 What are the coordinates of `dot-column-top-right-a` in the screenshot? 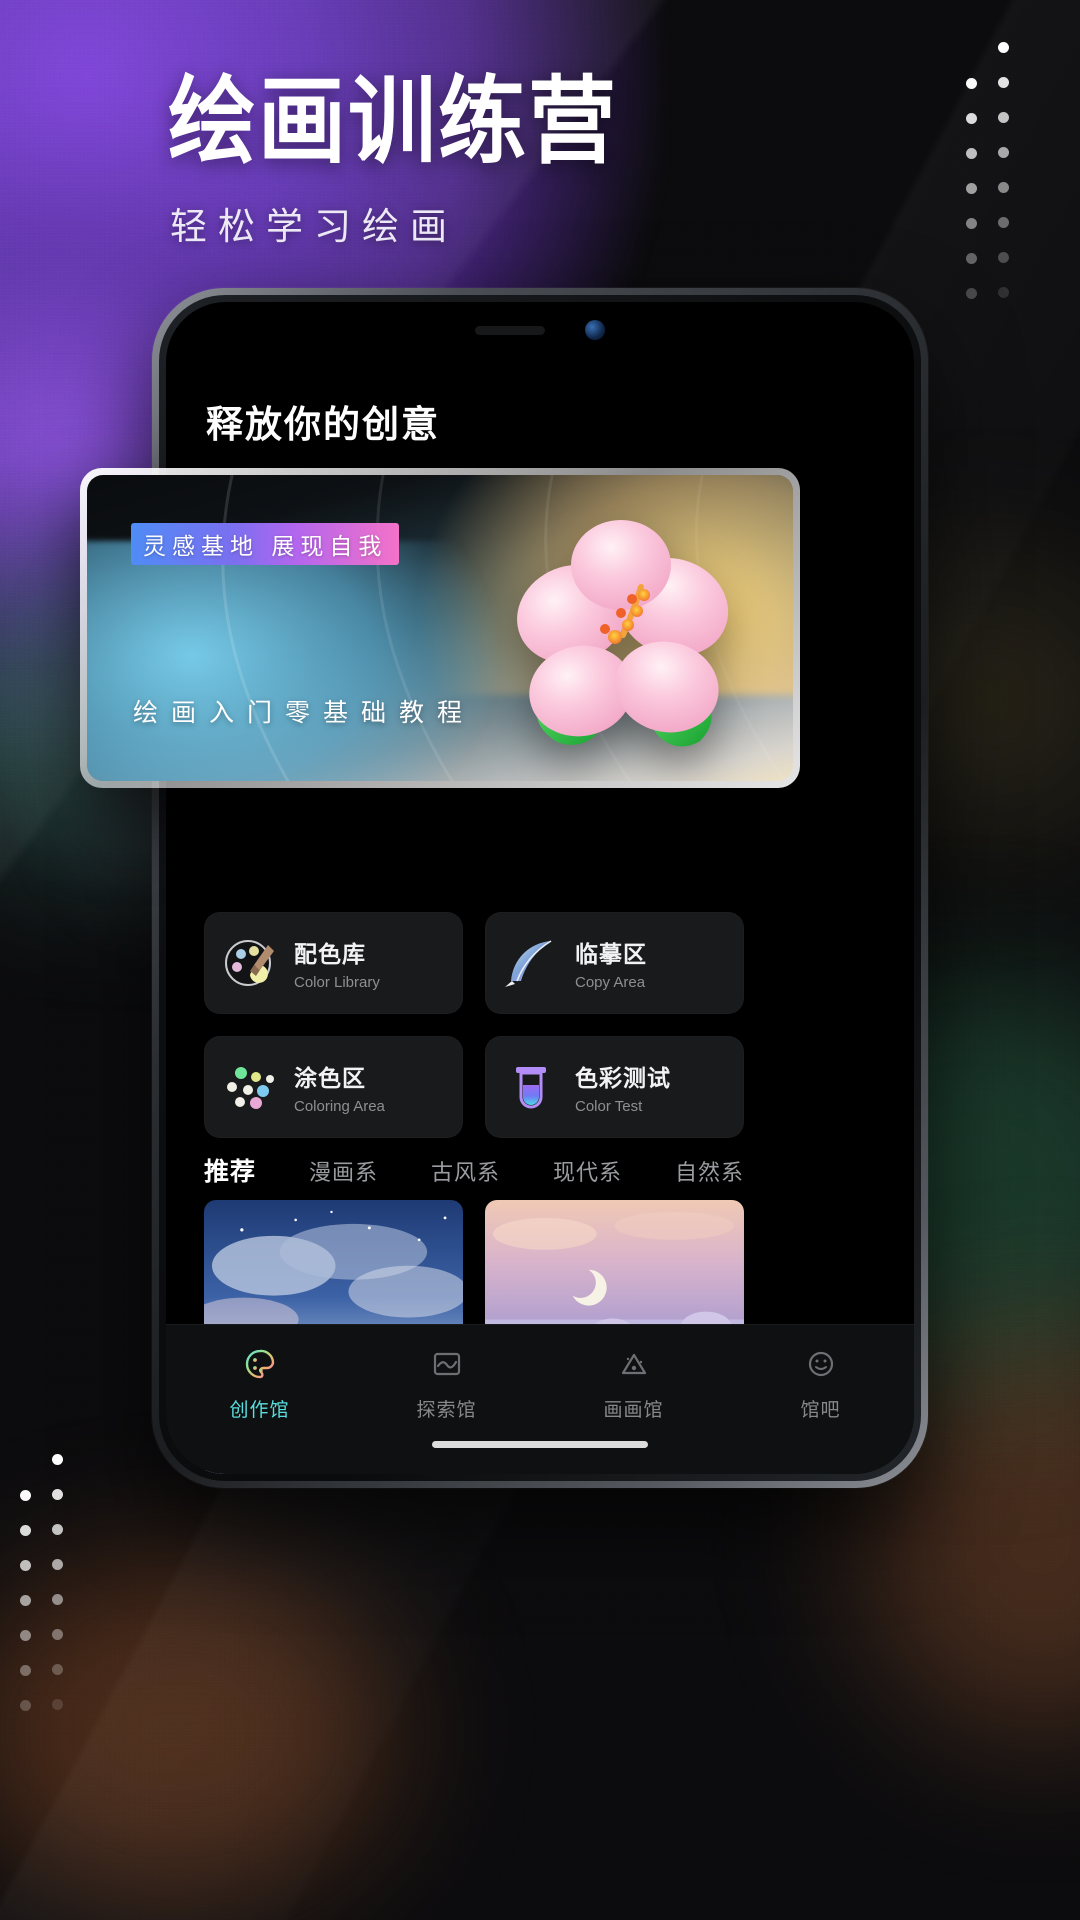 It's located at (1003, 182).